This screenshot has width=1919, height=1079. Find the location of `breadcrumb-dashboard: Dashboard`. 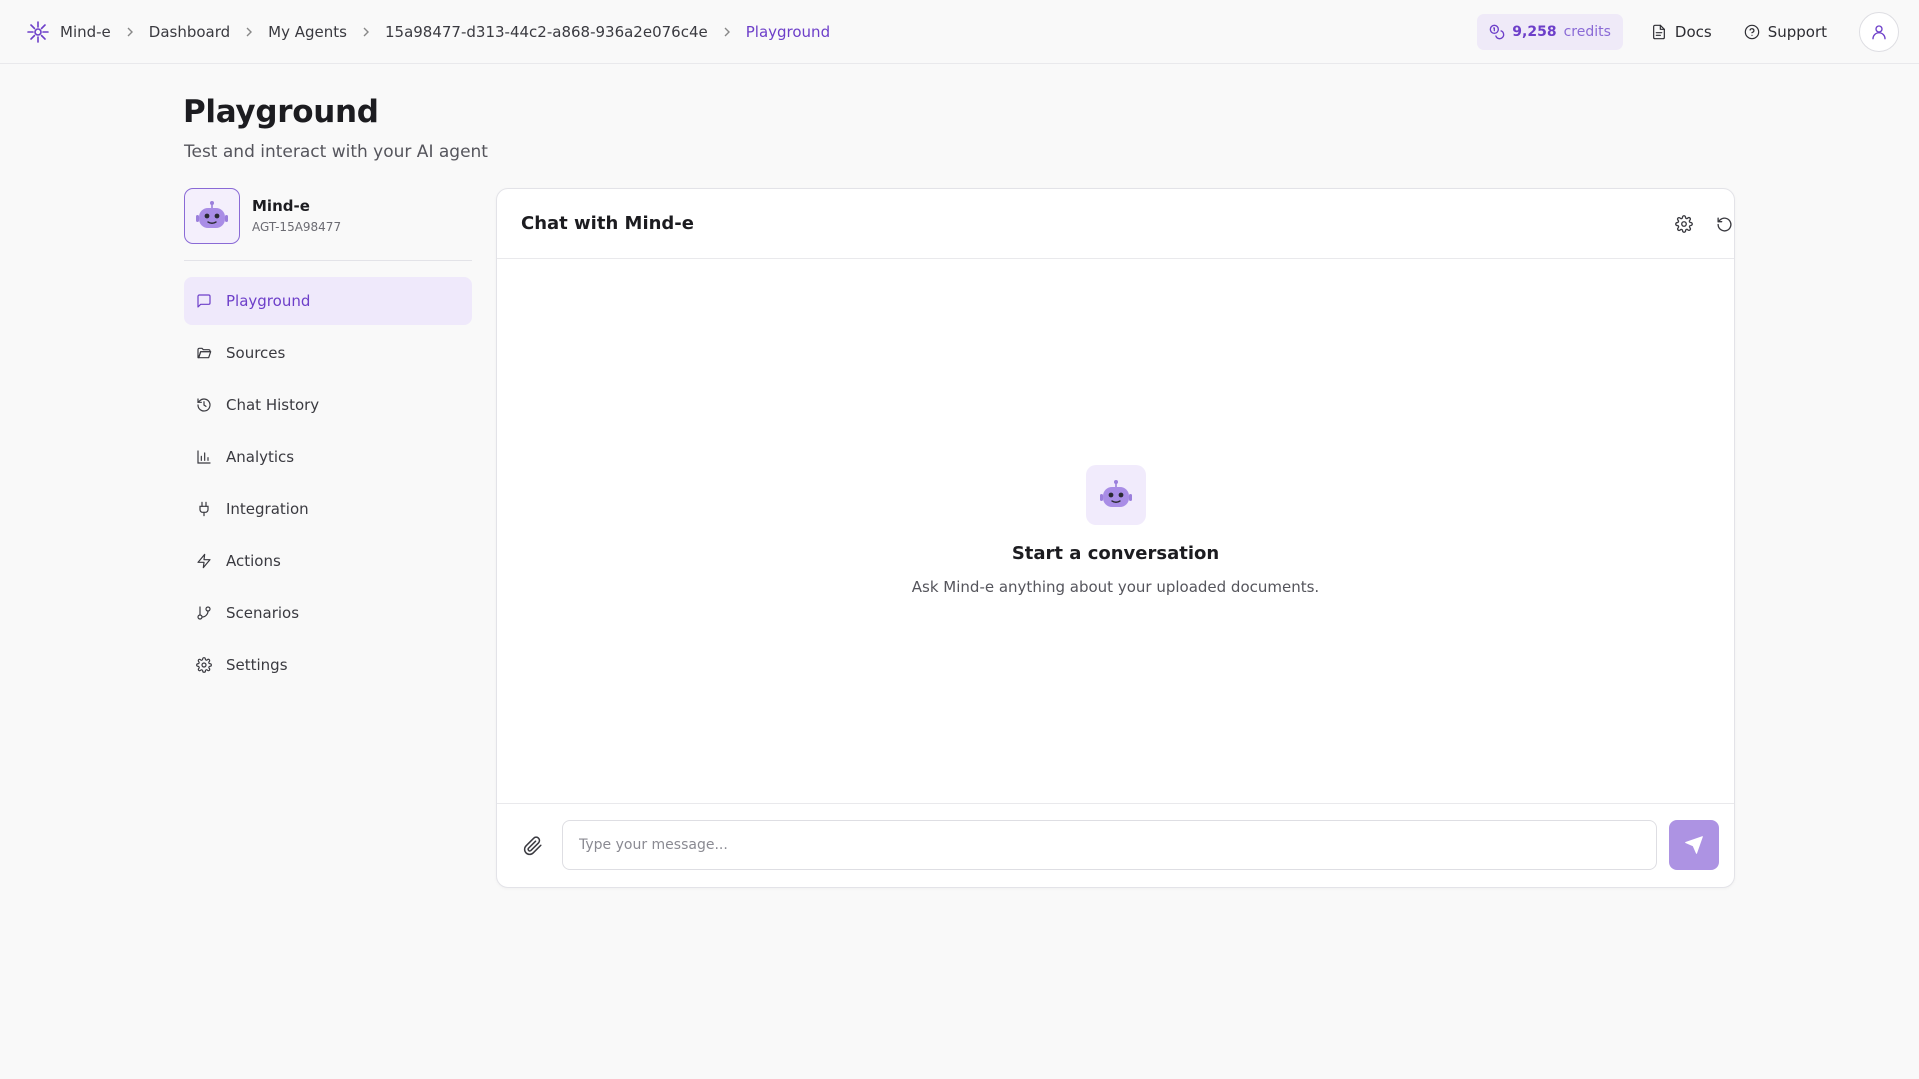

breadcrumb-dashboard: Dashboard is located at coordinates (189, 32).